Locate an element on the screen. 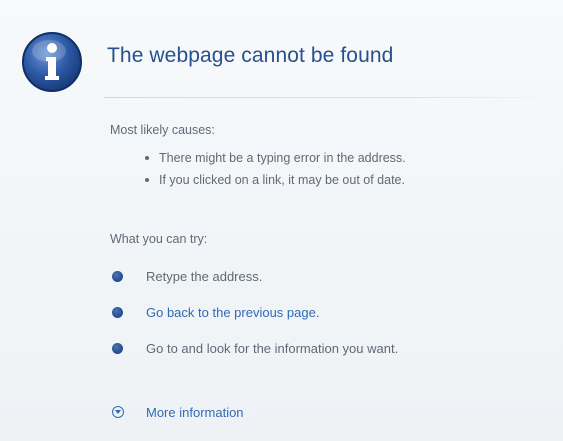  more-information-label: More information is located at coordinates (195, 412).